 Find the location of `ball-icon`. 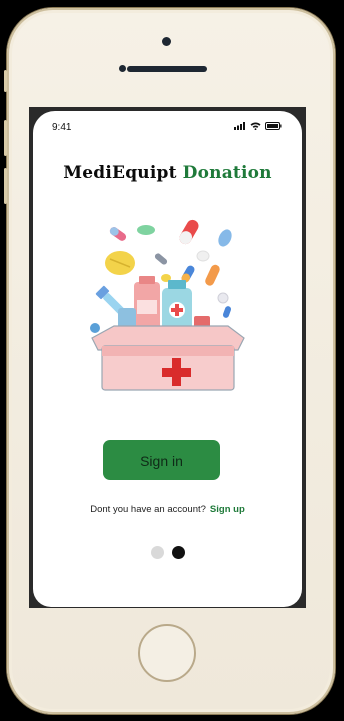

ball-icon is located at coordinates (95, 328).